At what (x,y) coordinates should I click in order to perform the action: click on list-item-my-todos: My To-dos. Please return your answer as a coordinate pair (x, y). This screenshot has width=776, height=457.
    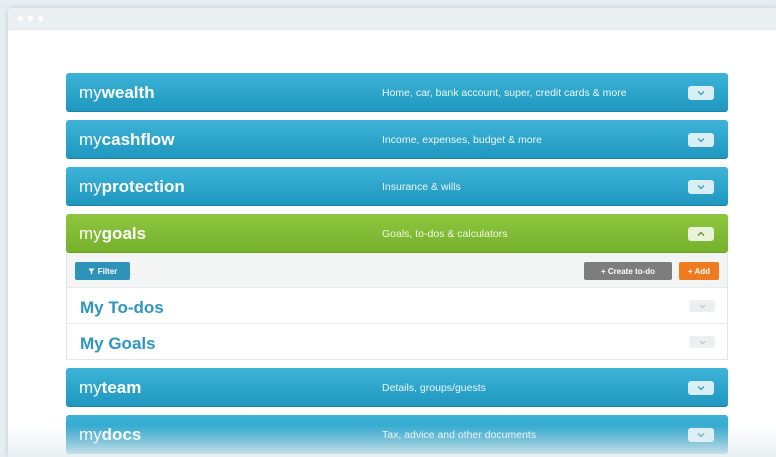
    Looking at the image, I should click on (397, 305).